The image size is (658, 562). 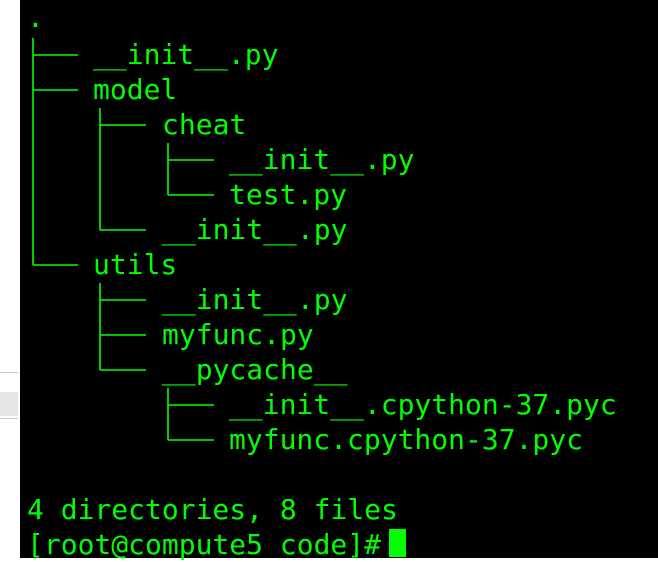 I want to click on tree-entry-dir-pycache: __pycache__, so click(x=255, y=369).